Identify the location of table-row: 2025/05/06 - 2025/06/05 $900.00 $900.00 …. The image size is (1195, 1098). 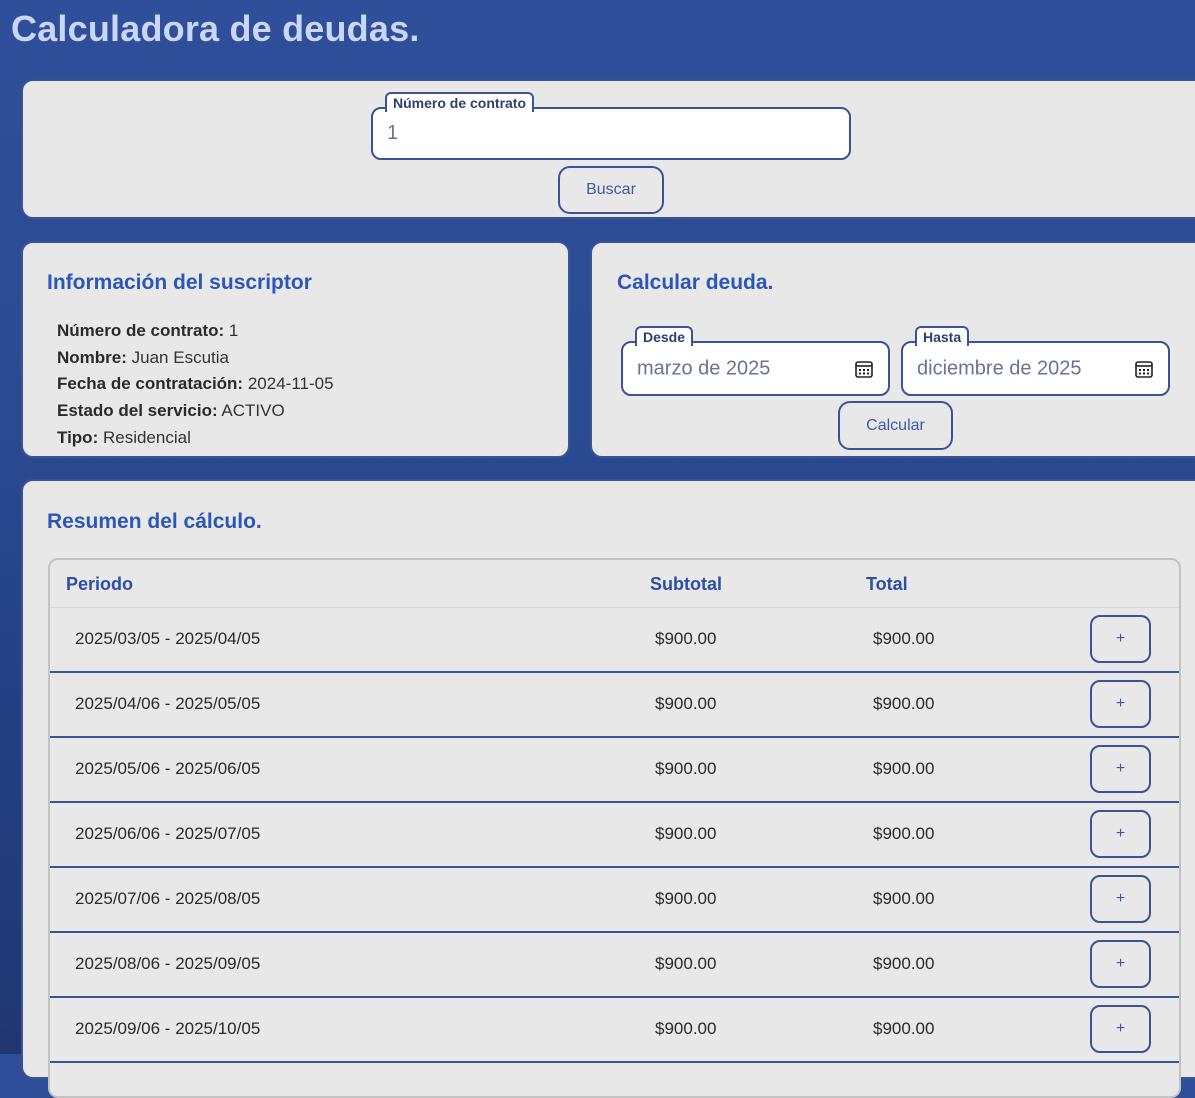
(614, 770).